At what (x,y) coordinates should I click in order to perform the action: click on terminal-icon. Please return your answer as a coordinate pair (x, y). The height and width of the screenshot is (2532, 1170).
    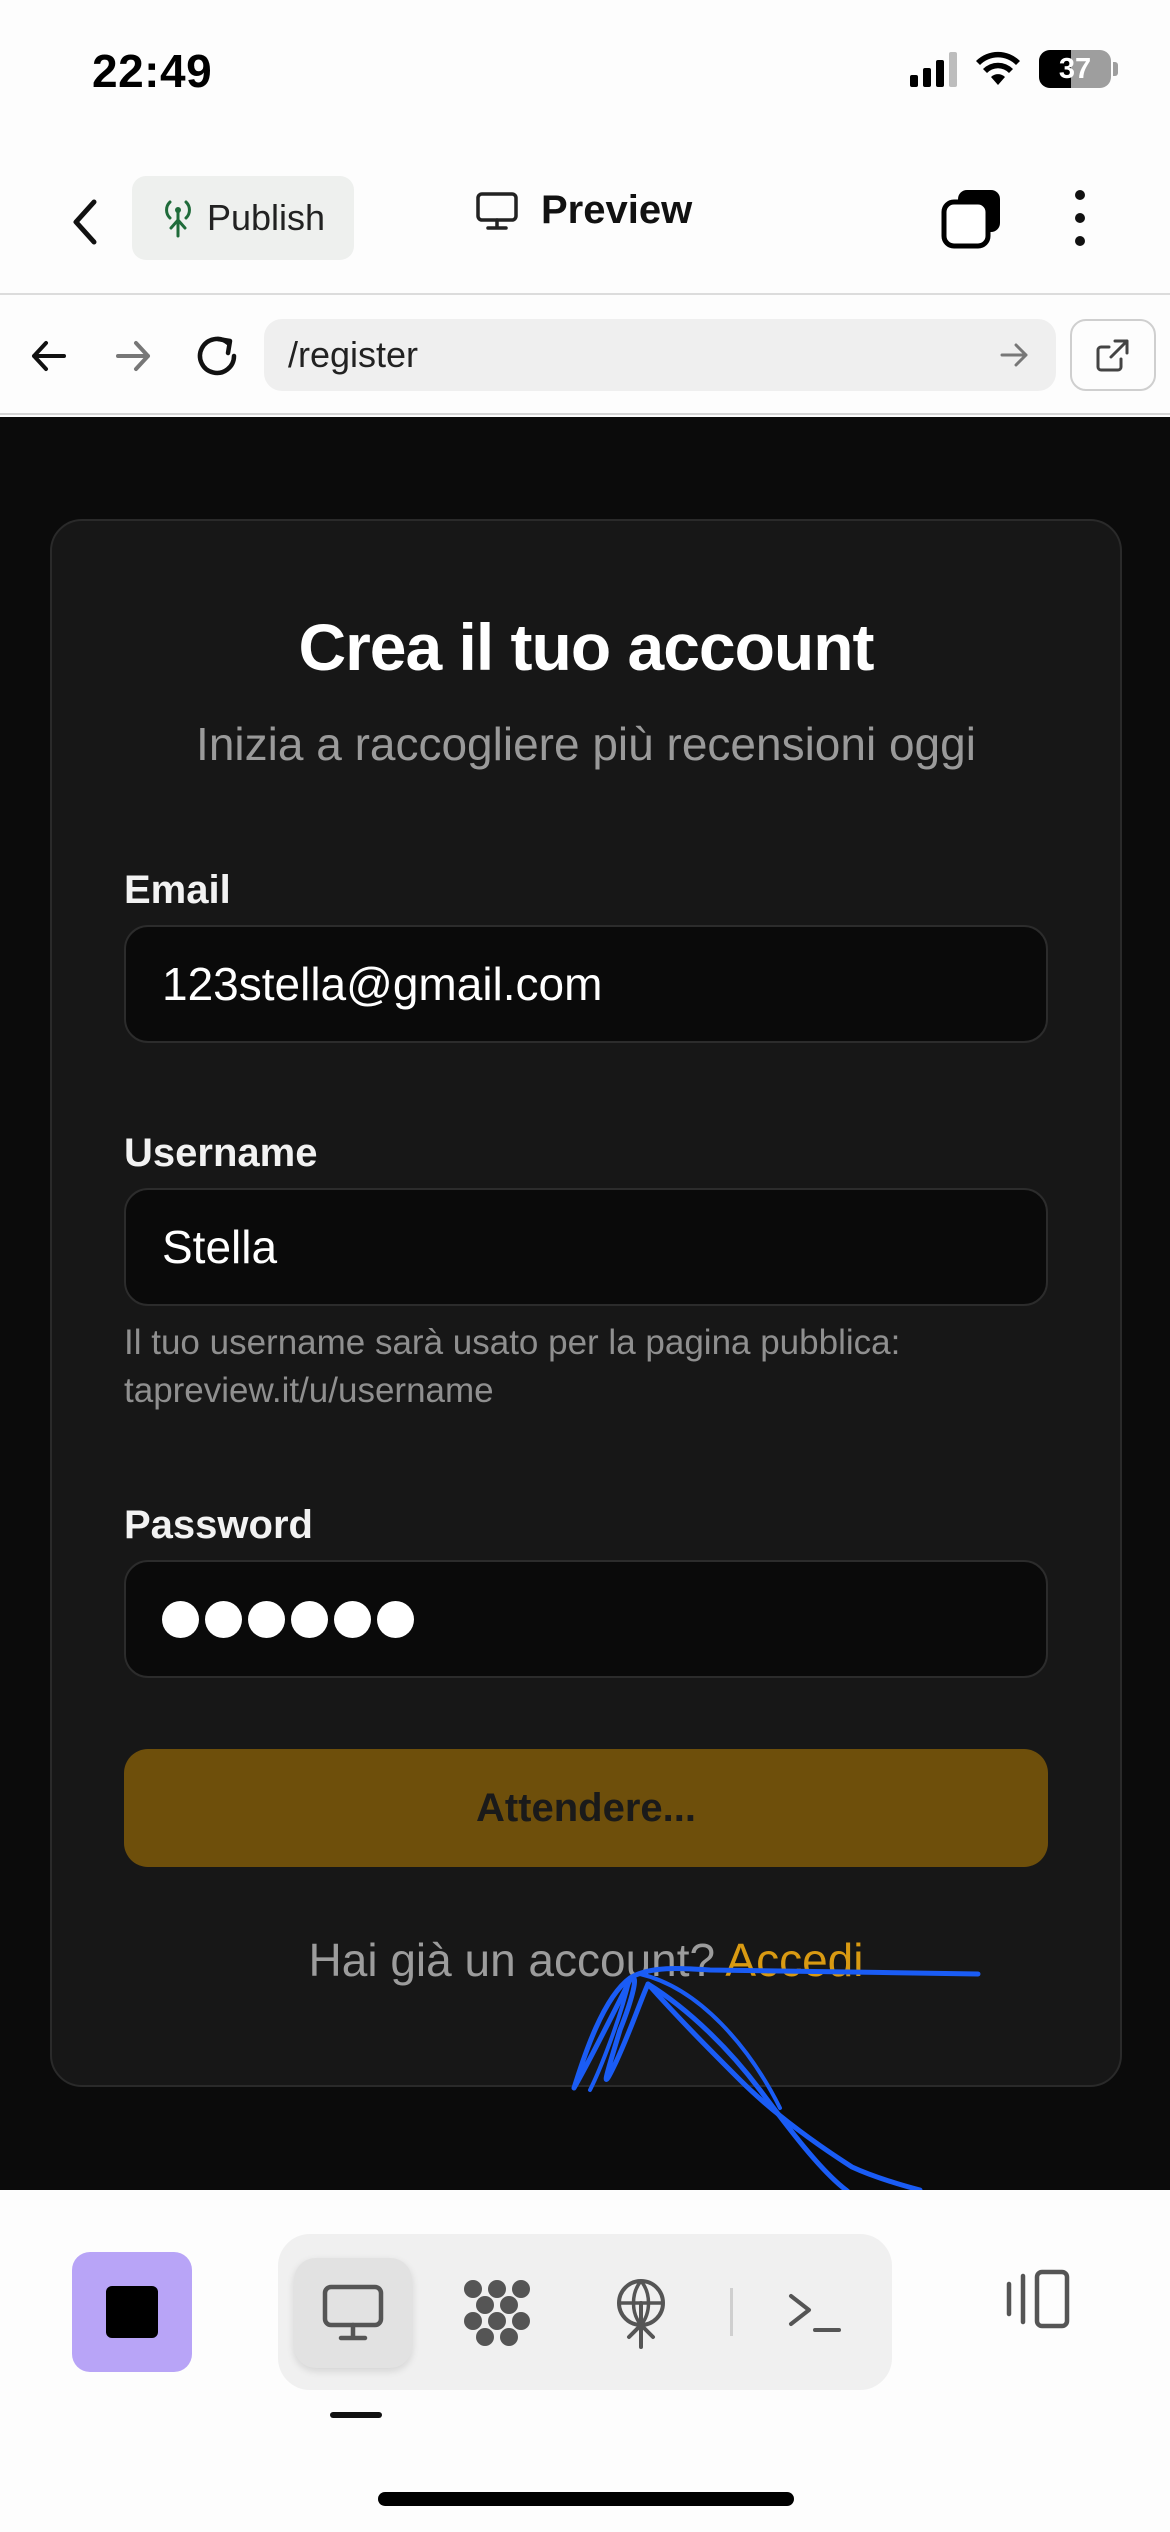
    Looking at the image, I should click on (815, 2313).